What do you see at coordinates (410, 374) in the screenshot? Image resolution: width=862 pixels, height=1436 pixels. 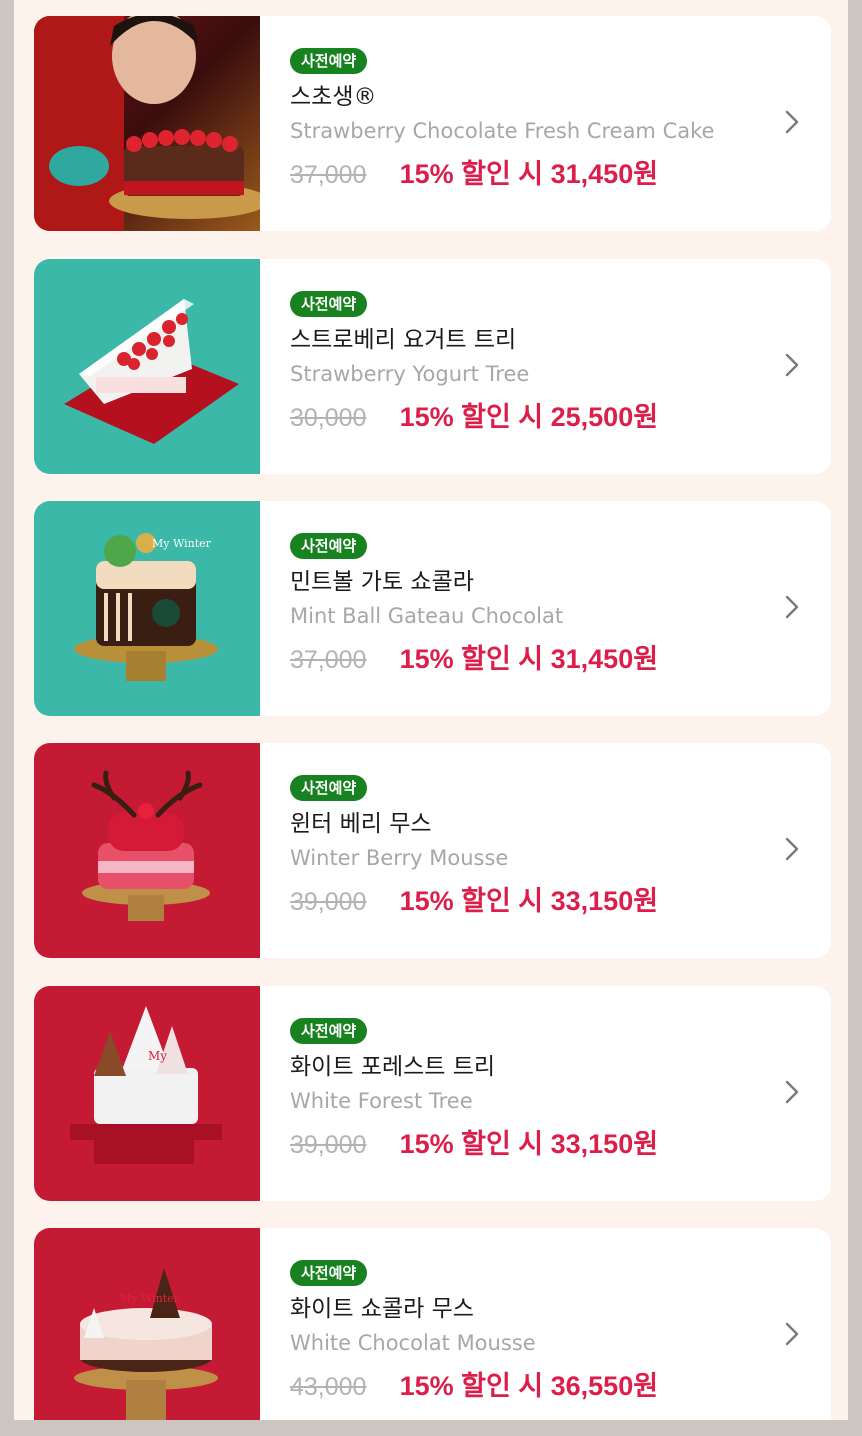 I see `product-name-en: Strawberry Yogurt Tree` at bounding box center [410, 374].